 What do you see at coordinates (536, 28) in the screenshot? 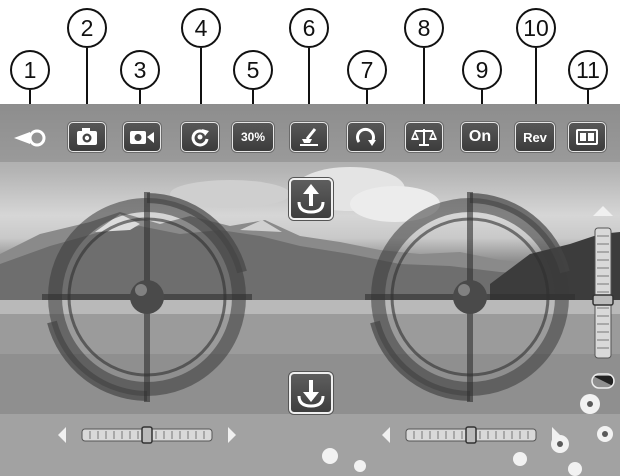
I see `callout-number: 10` at bounding box center [536, 28].